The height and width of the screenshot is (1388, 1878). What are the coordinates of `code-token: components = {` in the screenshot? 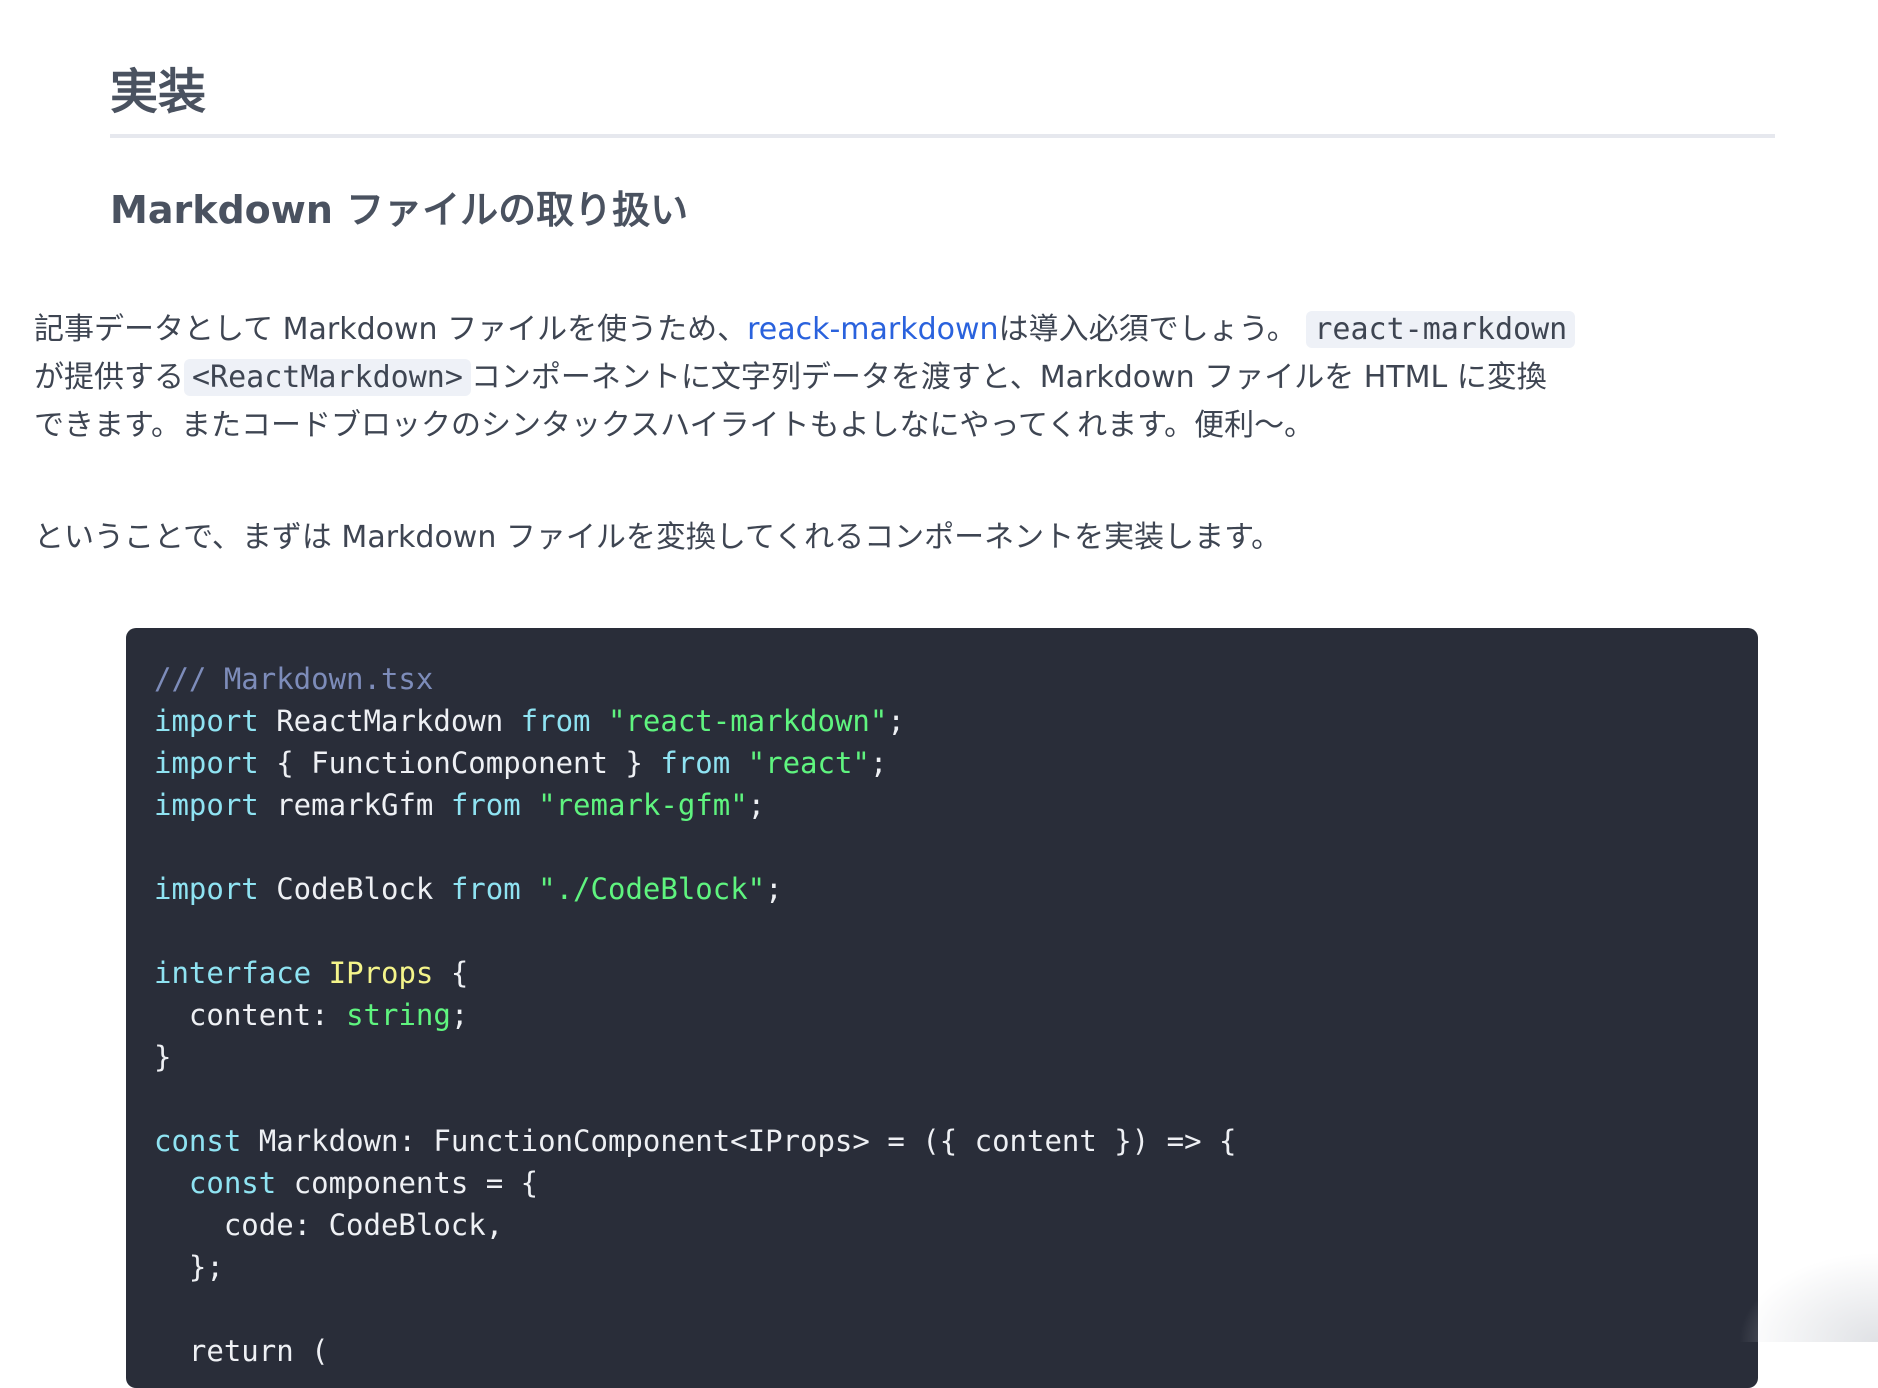 It's located at (407, 1183).